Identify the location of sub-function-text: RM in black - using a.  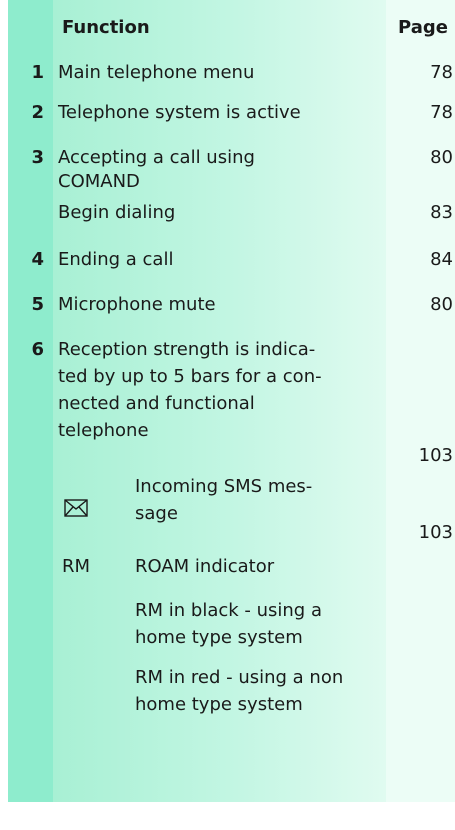
(228, 610).